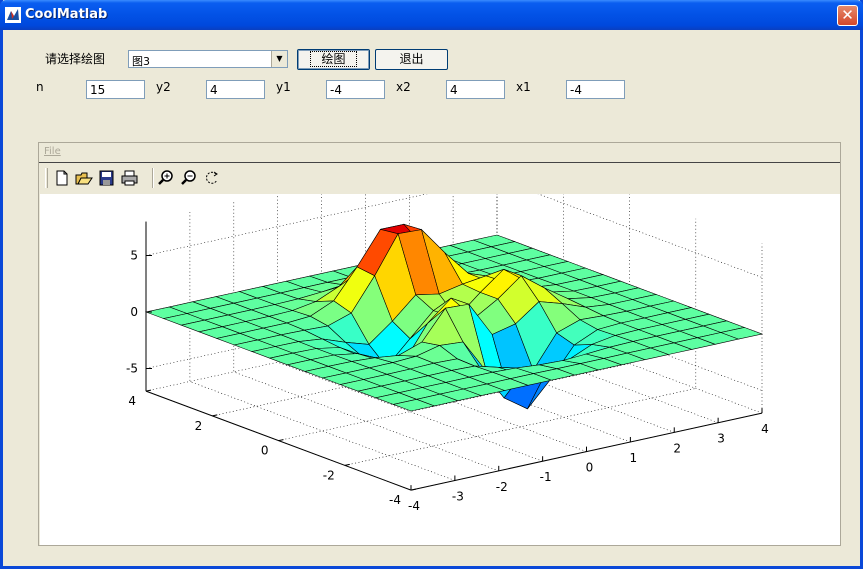 Image resolution: width=863 pixels, height=569 pixels. I want to click on y-tick-label: -4, so click(395, 500).